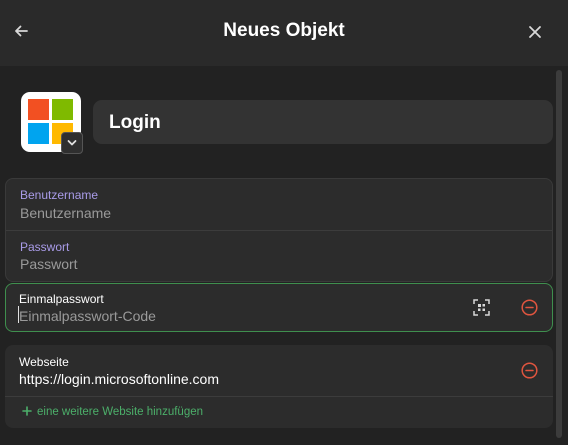  I want to click on password-input: Passwort, so click(49, 264).